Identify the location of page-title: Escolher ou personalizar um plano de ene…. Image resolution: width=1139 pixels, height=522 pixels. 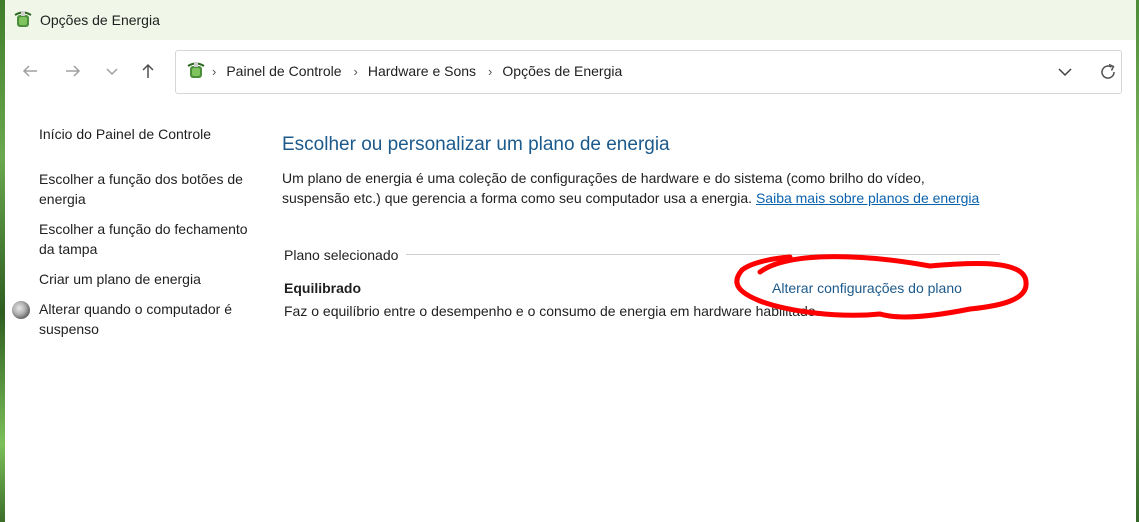
(476, 144).